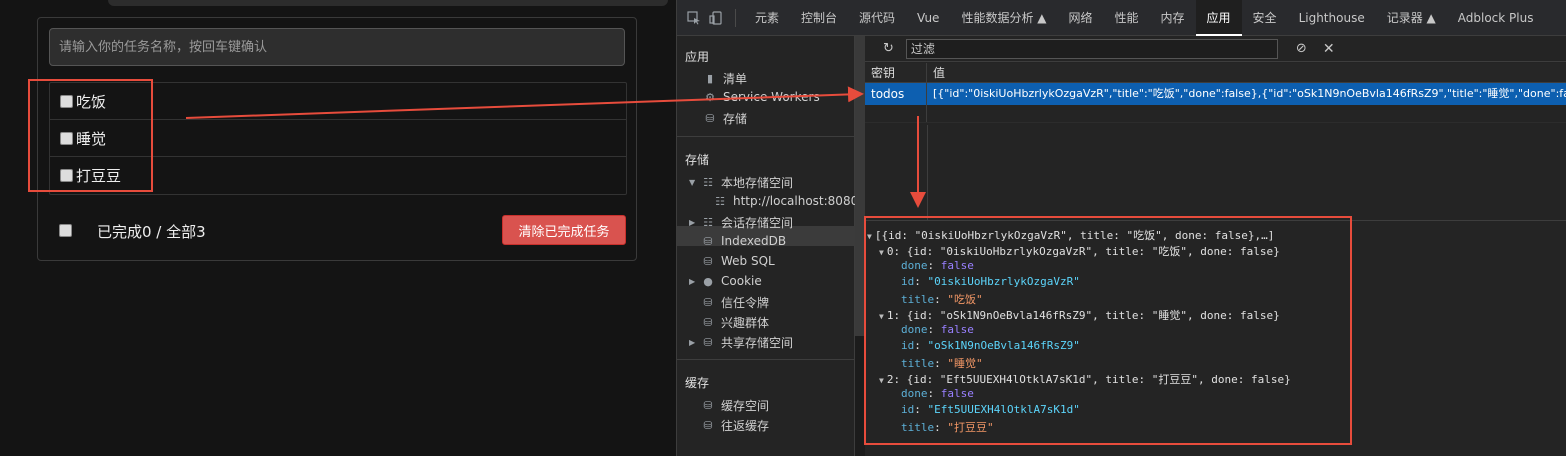  Describe the element at coordinates (710, 97) in the screenshot. I see `gear-icon: ⚙` at that location.